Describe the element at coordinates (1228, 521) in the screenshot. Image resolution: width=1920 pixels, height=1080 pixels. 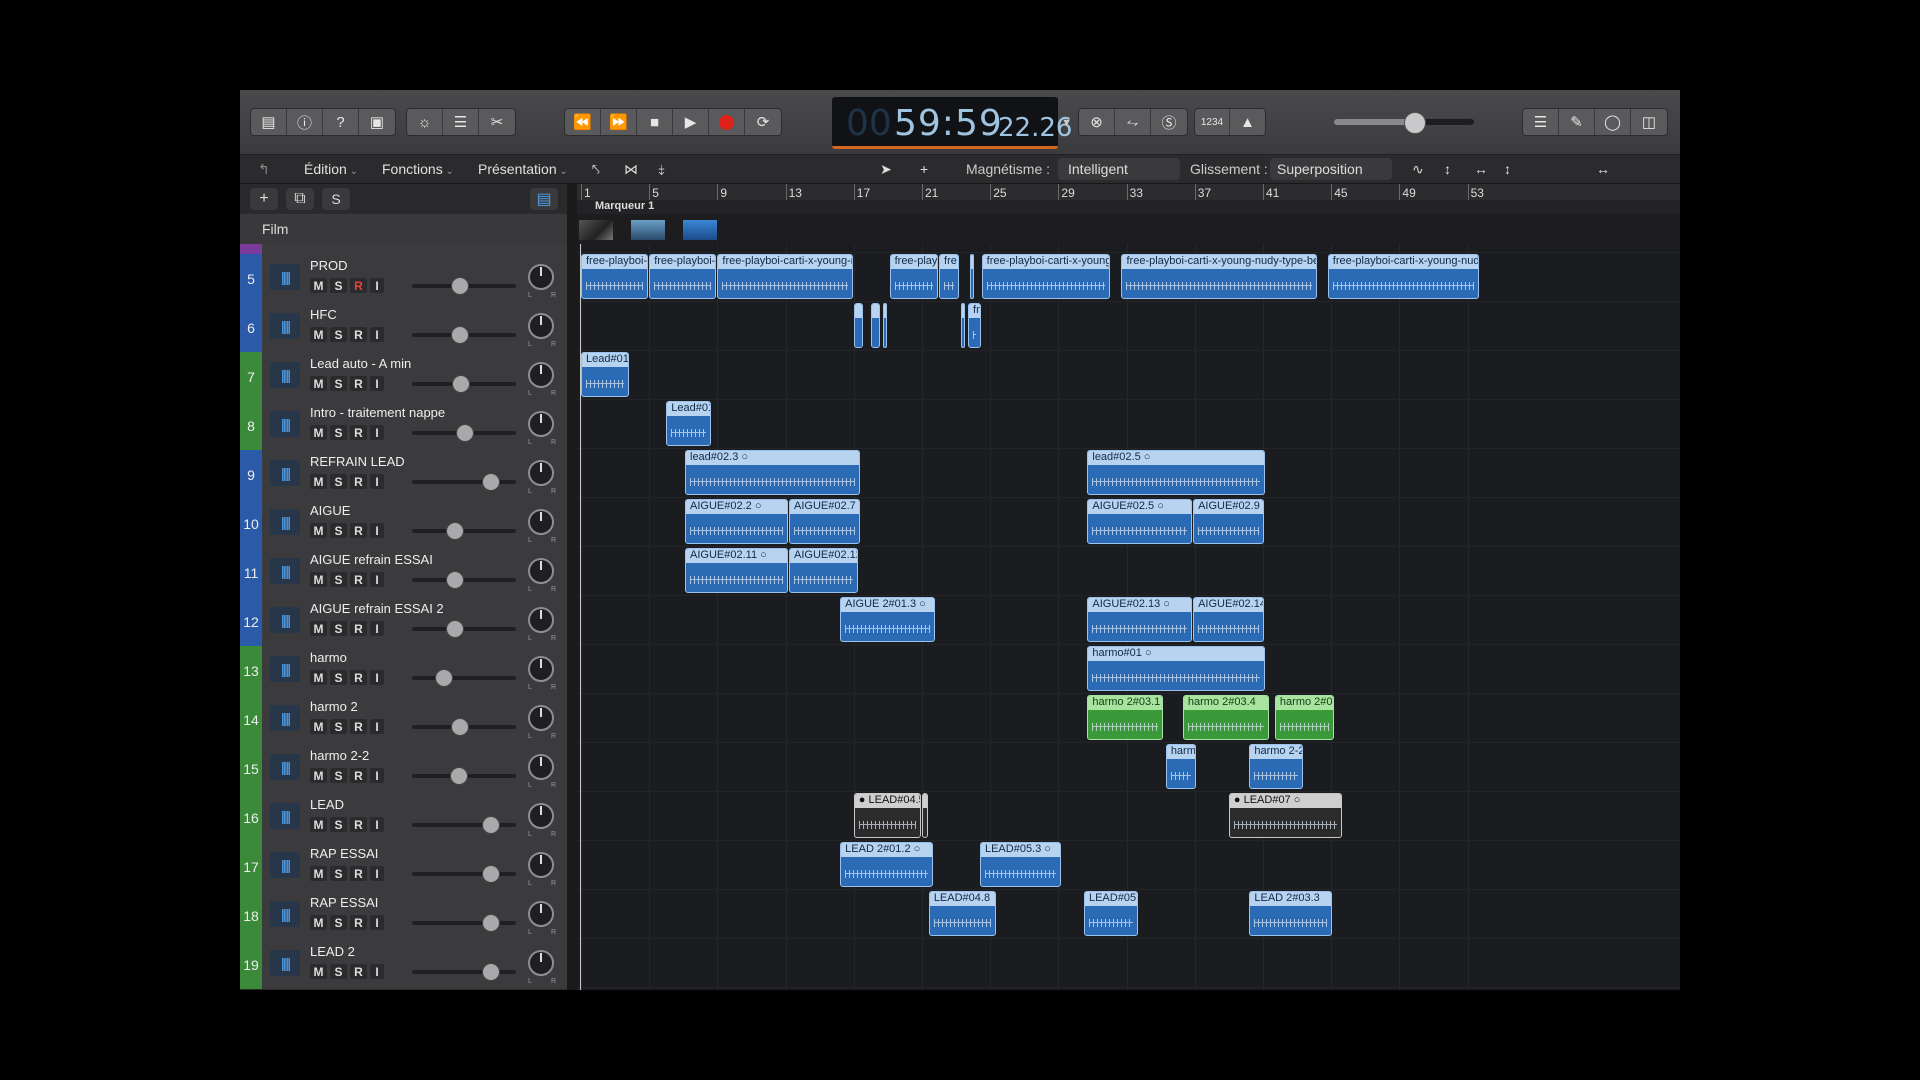
I see `audio-region: AIGUE#02.9` at that location.